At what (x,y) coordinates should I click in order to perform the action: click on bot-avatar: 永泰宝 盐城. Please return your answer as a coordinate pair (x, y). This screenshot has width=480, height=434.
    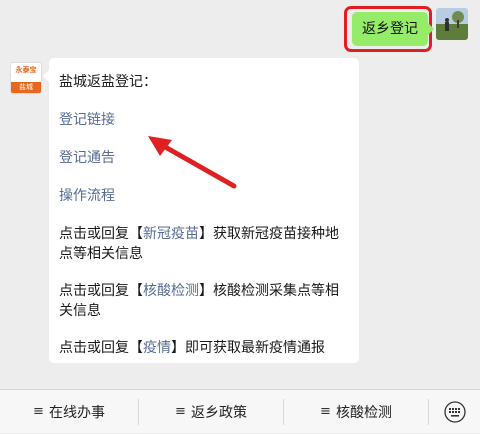
    Looking at the image, I should click on (26, 78).